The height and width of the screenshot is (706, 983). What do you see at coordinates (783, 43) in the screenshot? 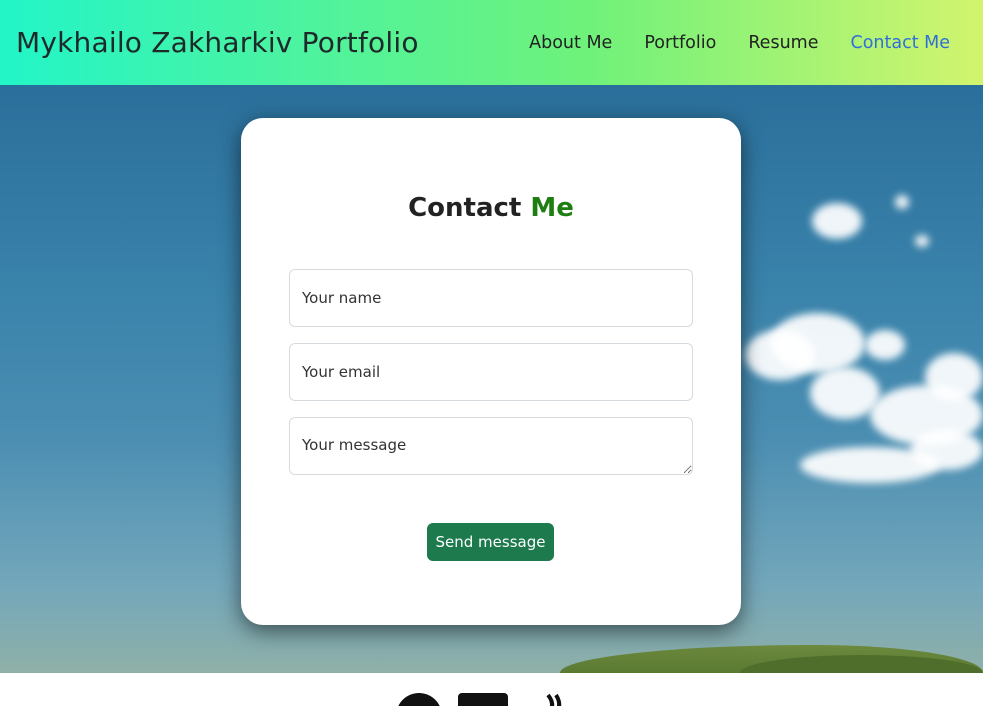
I see `nav-link-resume: Resume` at bounding box center [783, 43].